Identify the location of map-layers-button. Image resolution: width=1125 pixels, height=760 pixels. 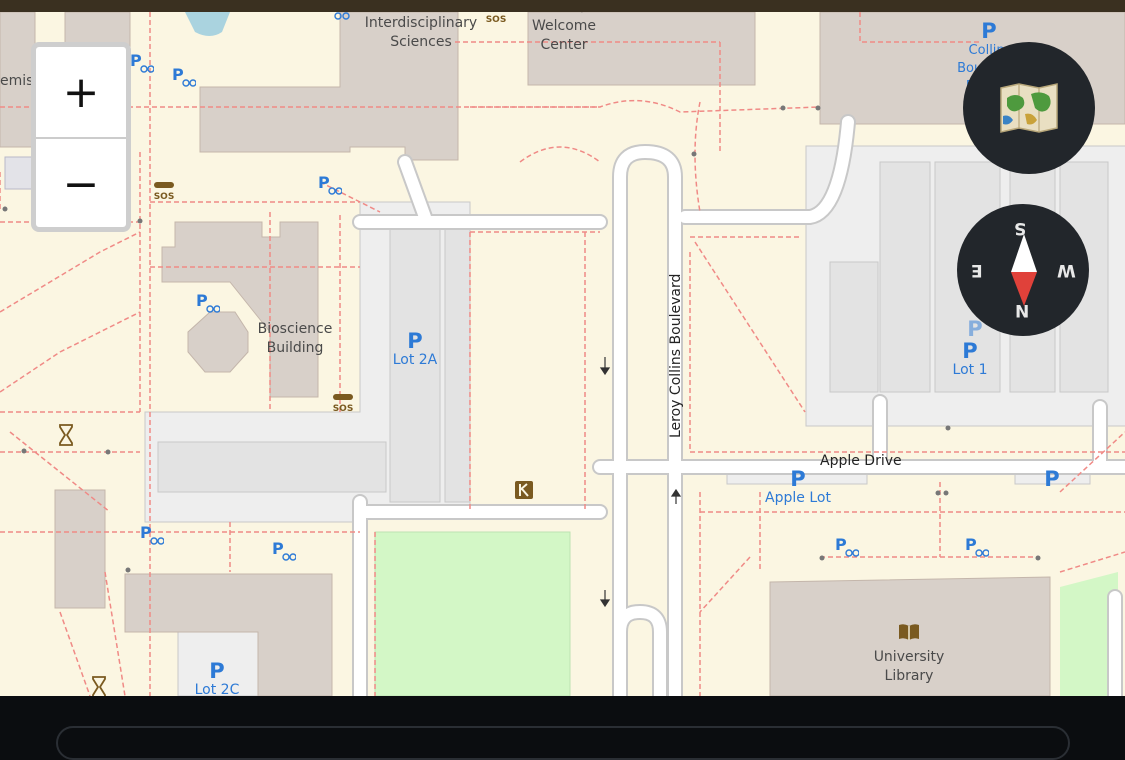
(1029, 108).